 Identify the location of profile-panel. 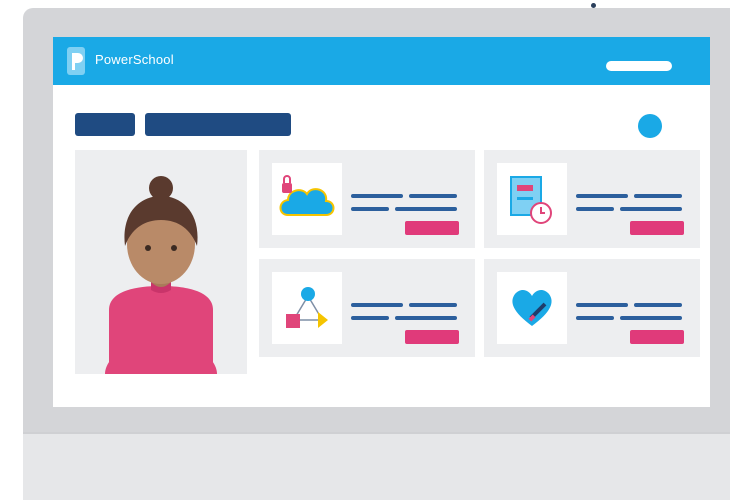
(161, 262).